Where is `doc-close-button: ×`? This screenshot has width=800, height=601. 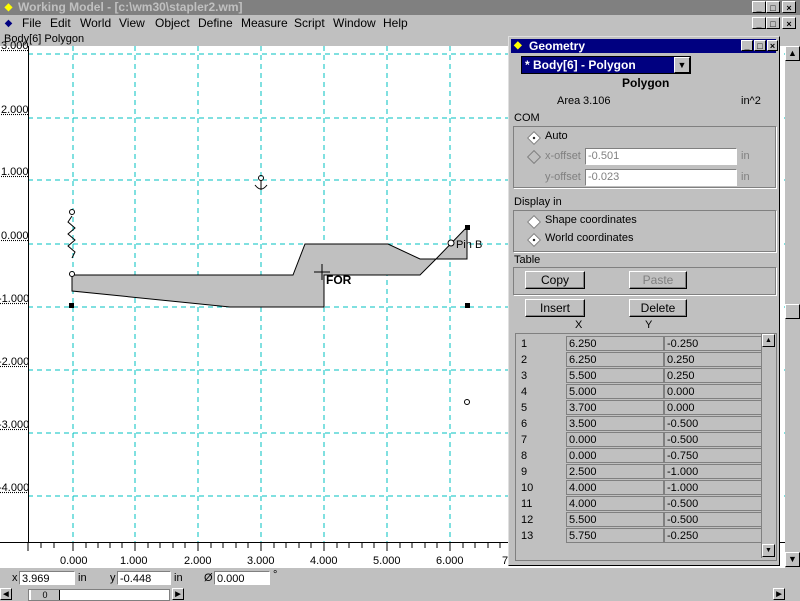 doc-close-button: × is located at coordinates (789, 23).